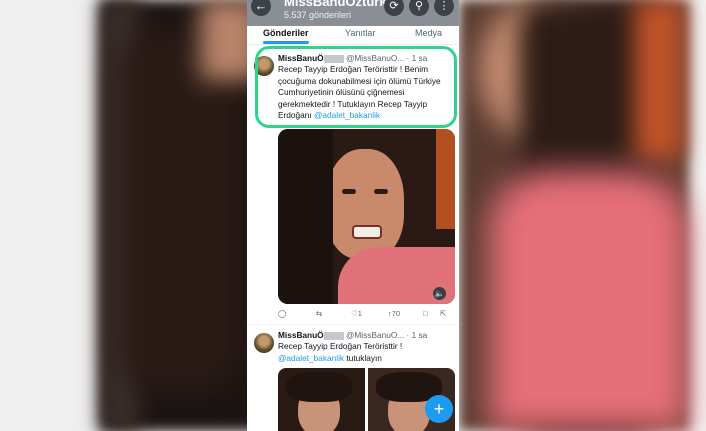 Image resolution: width=706 pixels, height=431 pixels. Describe the element at coordinates (286, 33) in the screenshot. I see `tab-posts: Gönderiler` at that location.